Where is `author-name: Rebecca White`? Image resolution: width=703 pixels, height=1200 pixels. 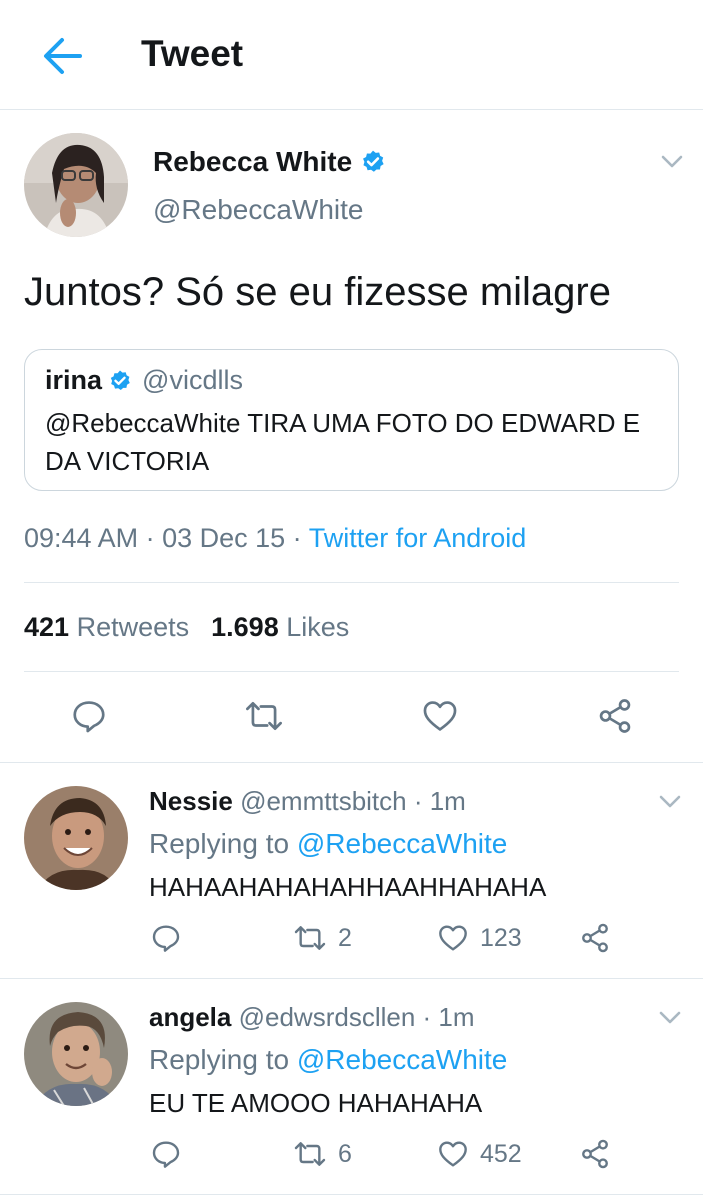 author-name: Rebecca White is located at coordinates (253, 161).